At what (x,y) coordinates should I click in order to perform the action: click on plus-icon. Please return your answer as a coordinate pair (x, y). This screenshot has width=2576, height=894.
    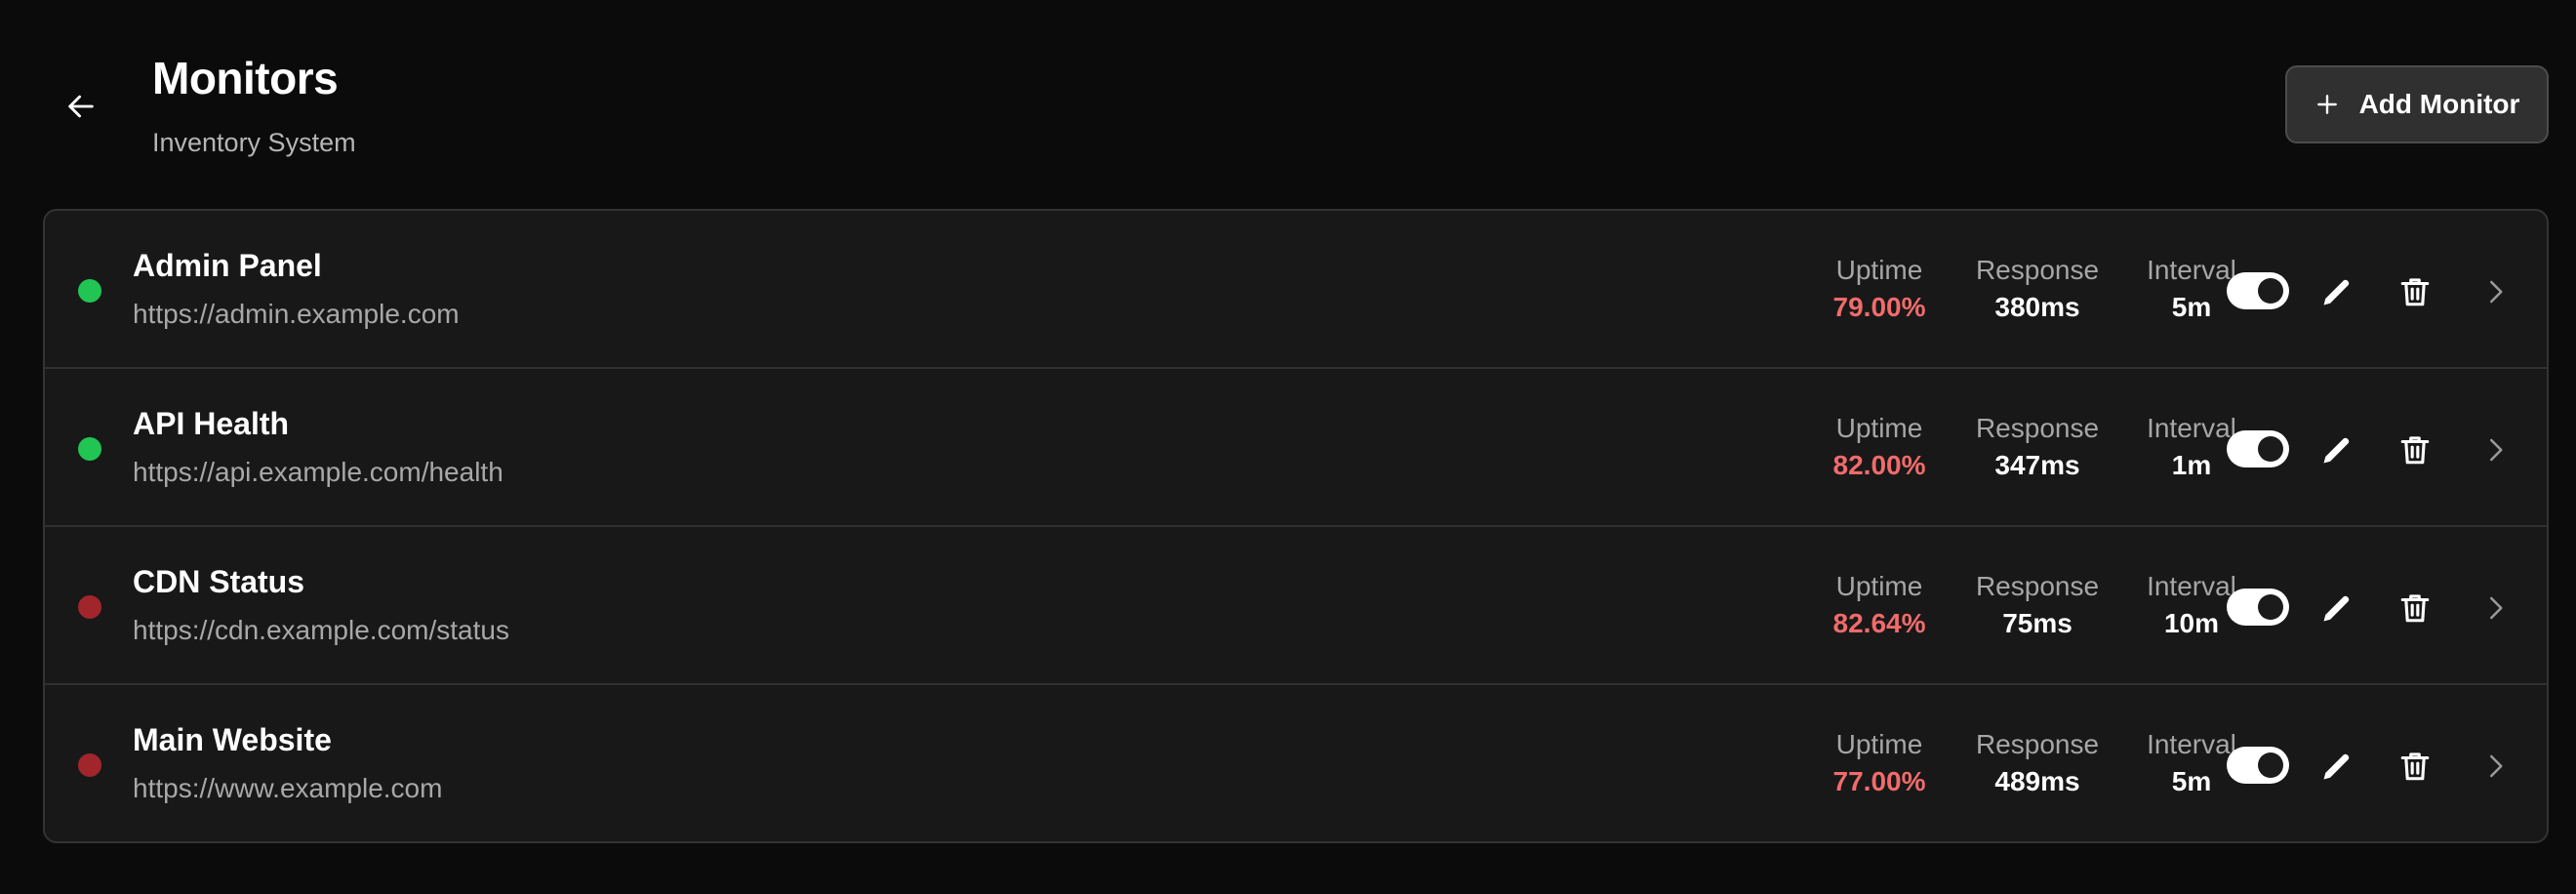
    Looking at the image, I should click on (2326, 104).